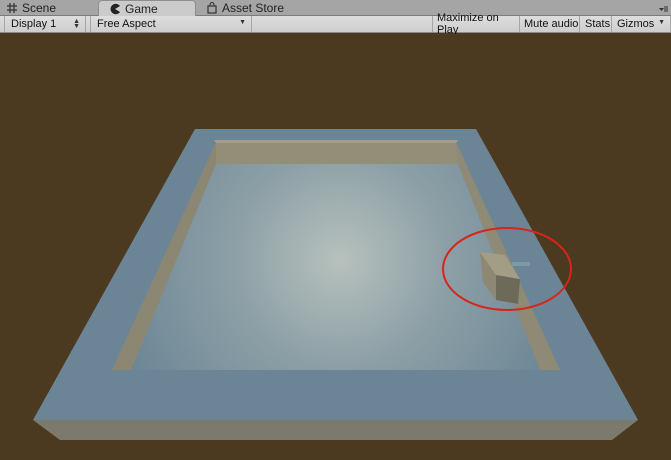 The image size is (671, 460). Describe the element at coordinates (12, 8) in the screenshot. I see `grid-icon` at that location.